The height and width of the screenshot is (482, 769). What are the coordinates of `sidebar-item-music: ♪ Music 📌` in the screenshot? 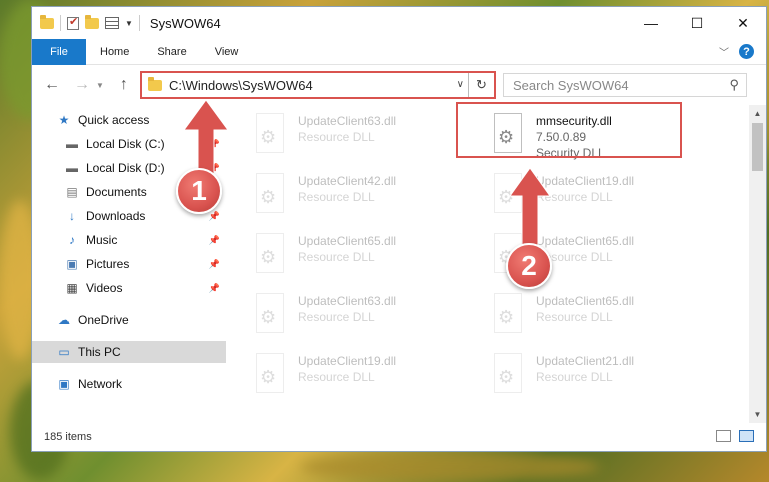 It's located at (129, 240).